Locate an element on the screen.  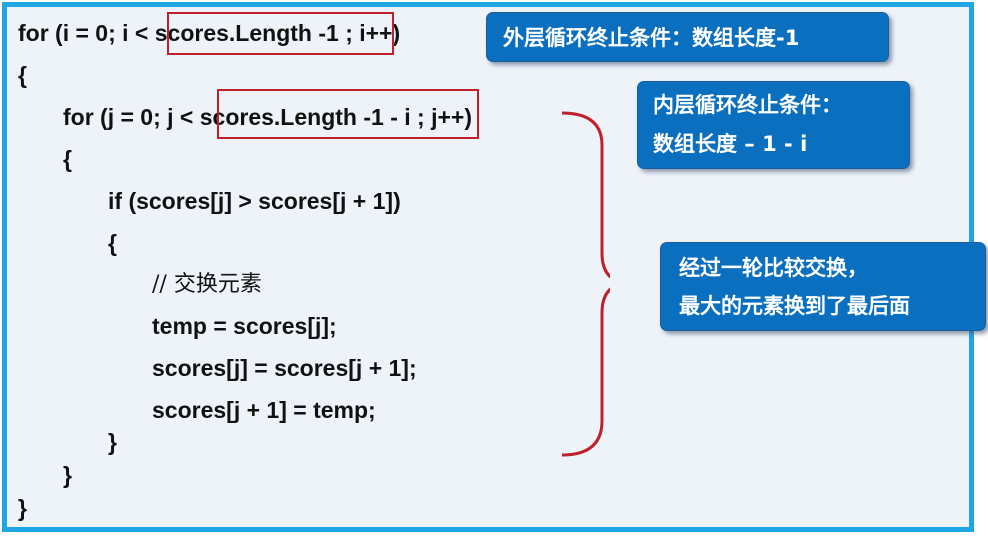
code-line-if: if (scores[j] > scores[j + 1]) is located at coordinates (254, 201).